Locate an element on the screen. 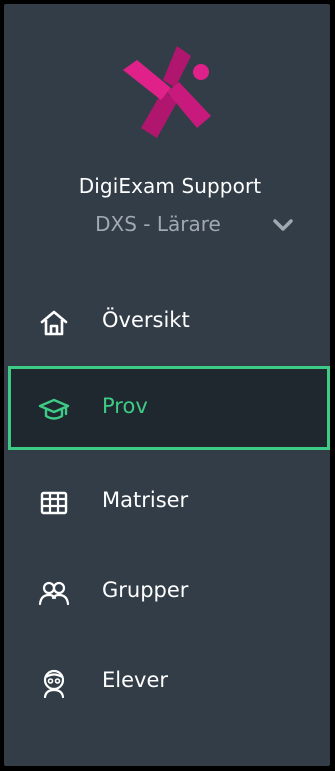 The height and width of the screenshot is (771, 335). sidebar-item-label: Prov is located at coordinates (125, 406).